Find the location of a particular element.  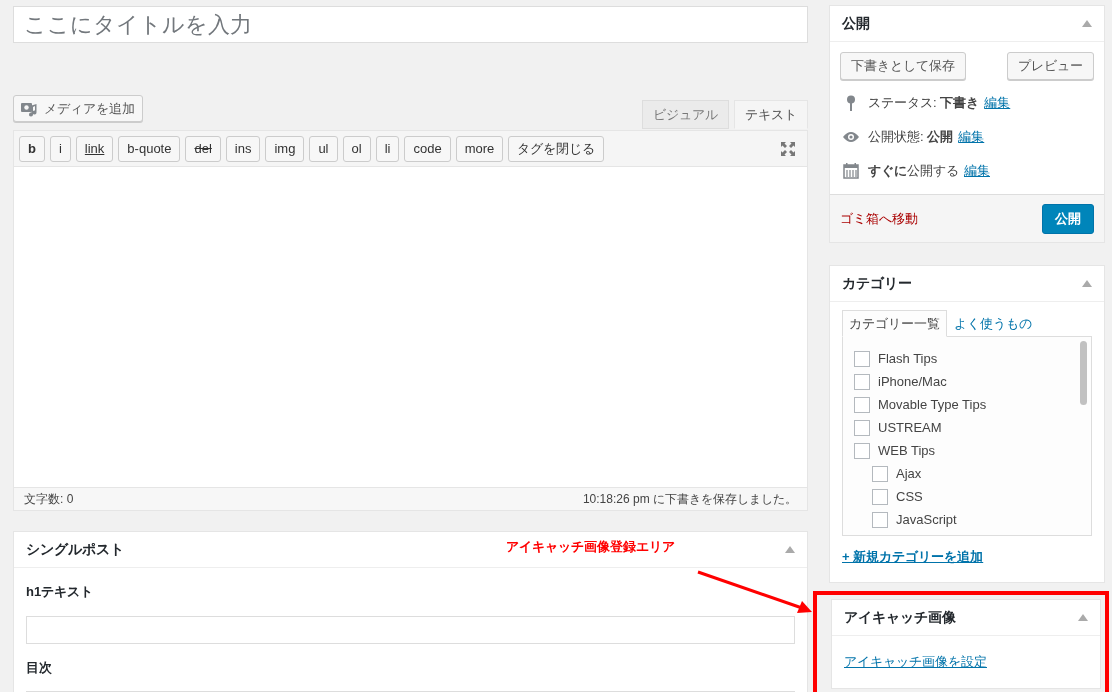

quicktag-button: ol is located at coordinates (356, 148).